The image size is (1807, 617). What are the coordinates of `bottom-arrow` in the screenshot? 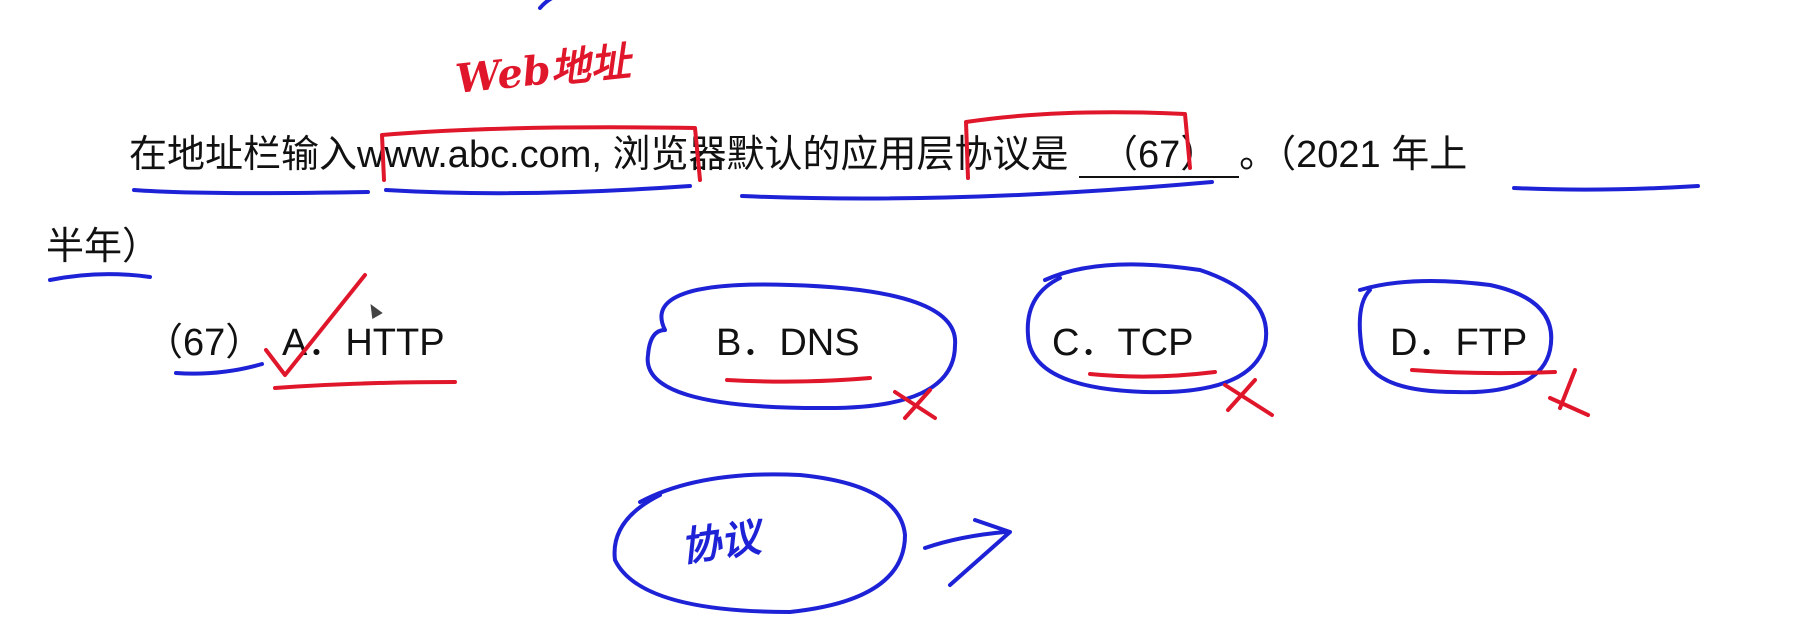 It's located at (967, 552).